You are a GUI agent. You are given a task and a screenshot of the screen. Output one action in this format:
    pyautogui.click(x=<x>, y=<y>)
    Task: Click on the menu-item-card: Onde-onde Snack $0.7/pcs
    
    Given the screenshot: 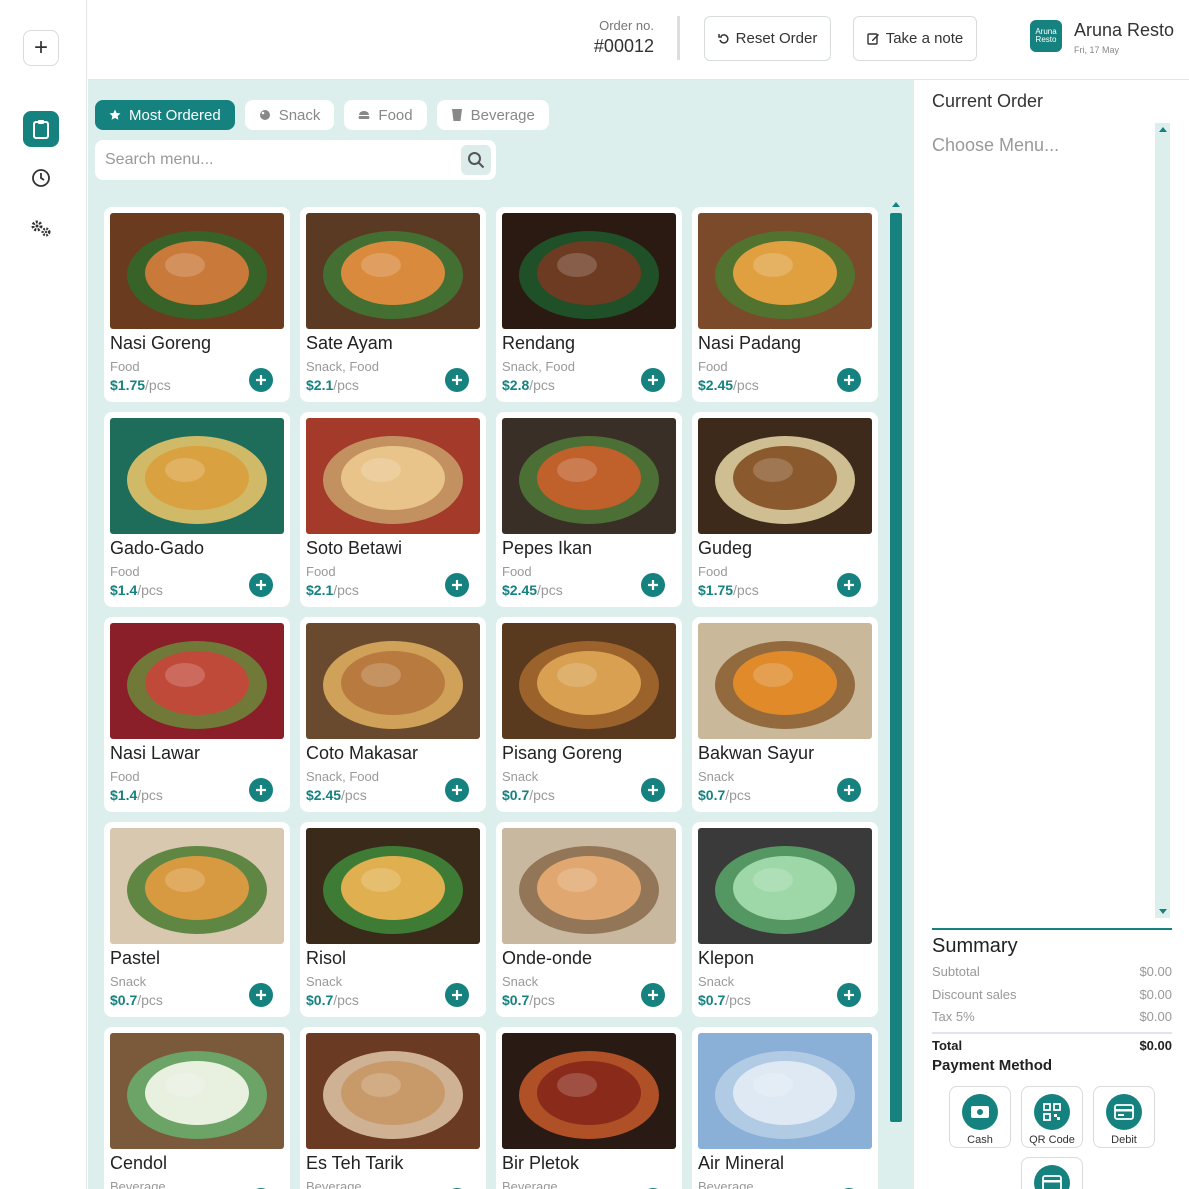 What is the action you would take?
    pyautogui.click(x=589, y=919)
    